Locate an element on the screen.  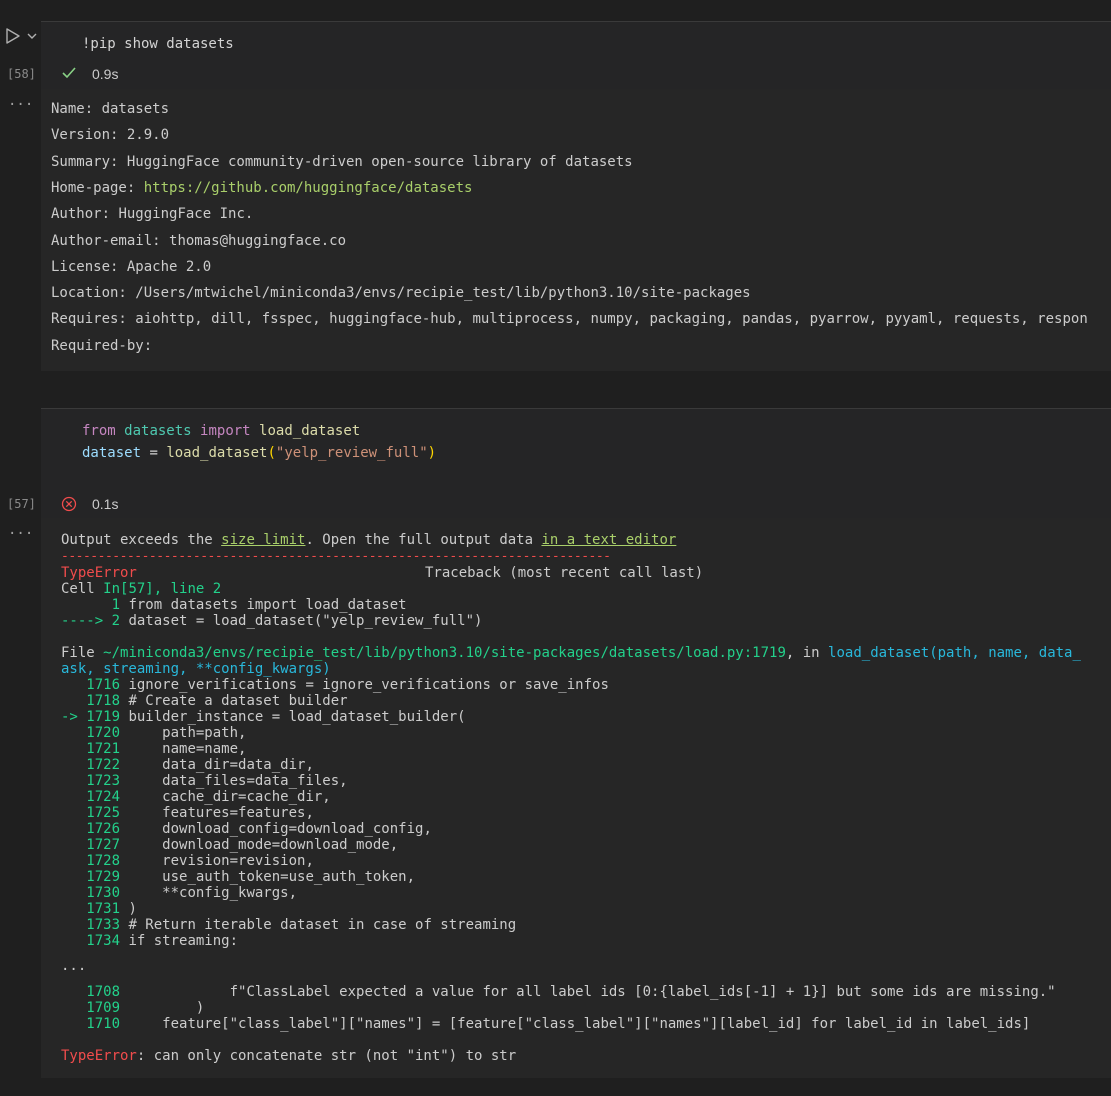
output-line: Author: HuggingFace Inc. is located at coordinates (152, 214).